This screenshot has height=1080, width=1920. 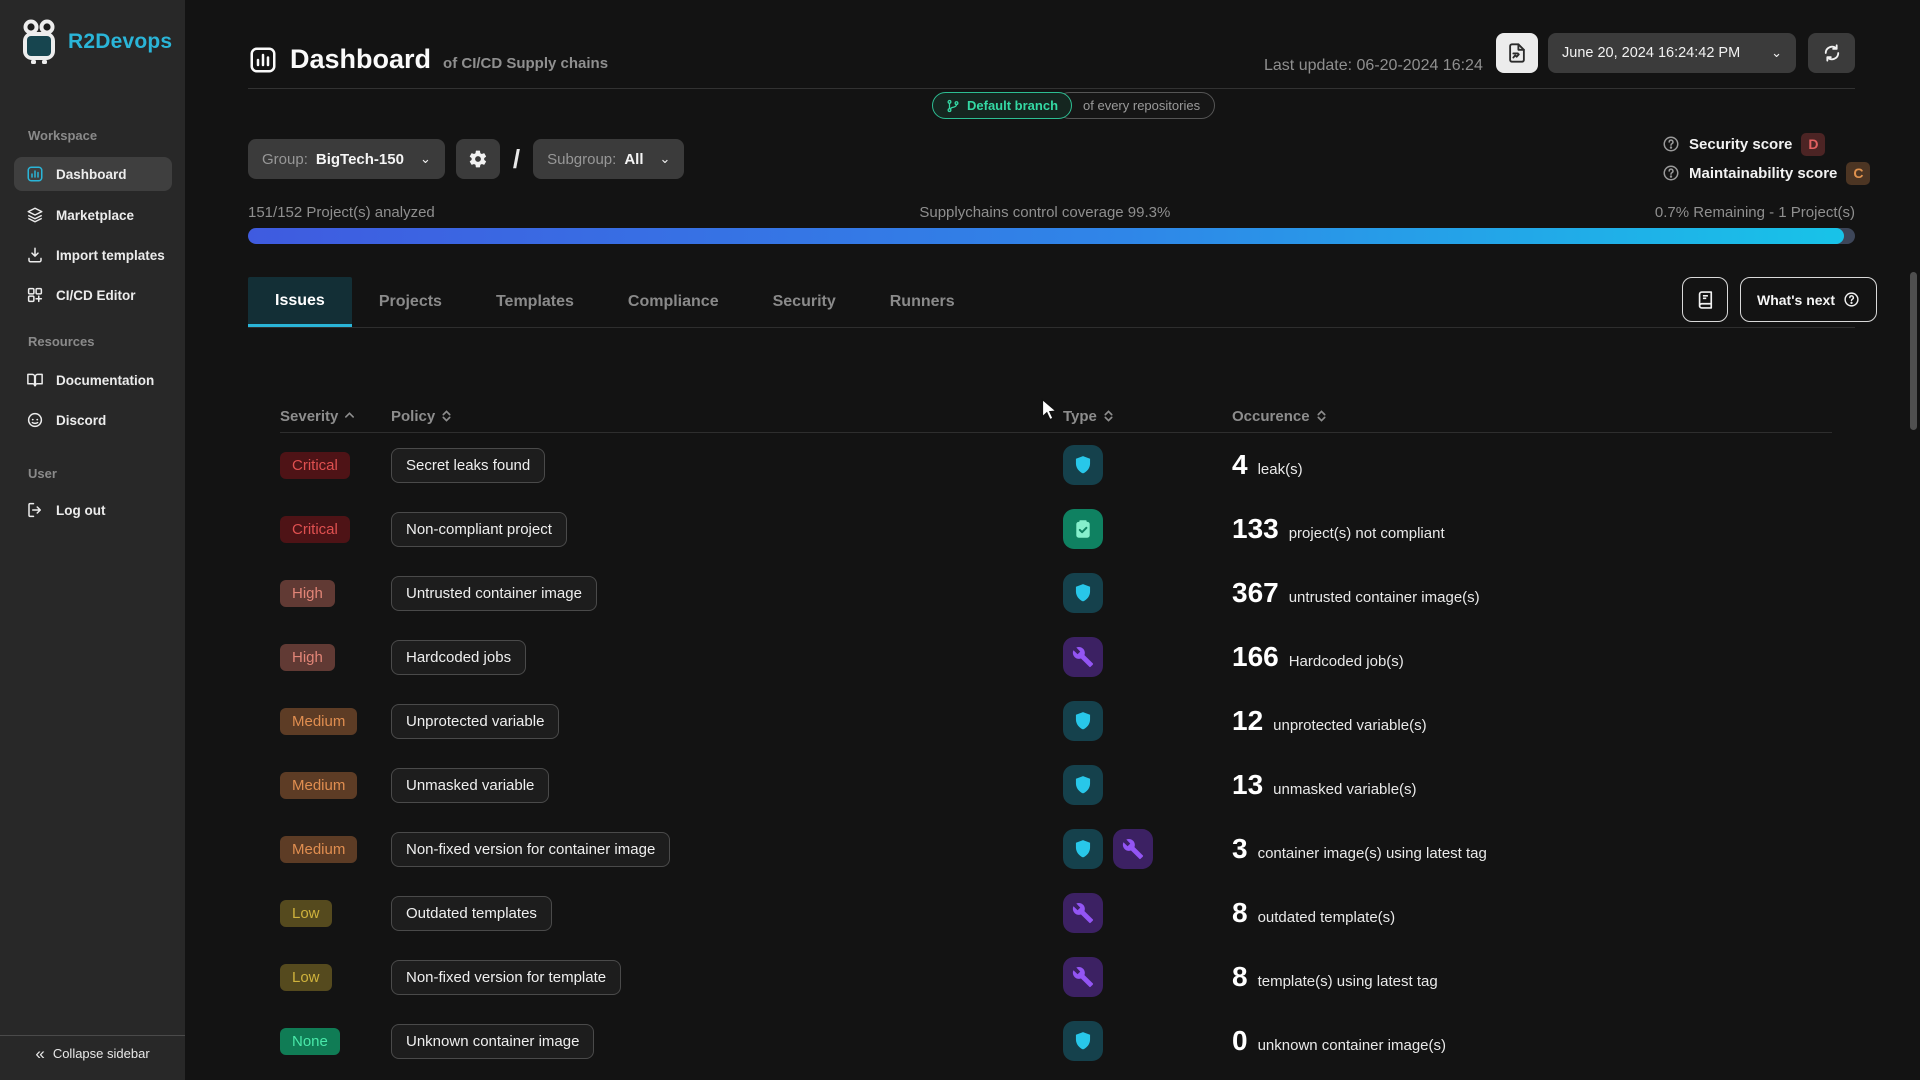 I want to click on tab-issues: Issues, so click(x=300, y=302).